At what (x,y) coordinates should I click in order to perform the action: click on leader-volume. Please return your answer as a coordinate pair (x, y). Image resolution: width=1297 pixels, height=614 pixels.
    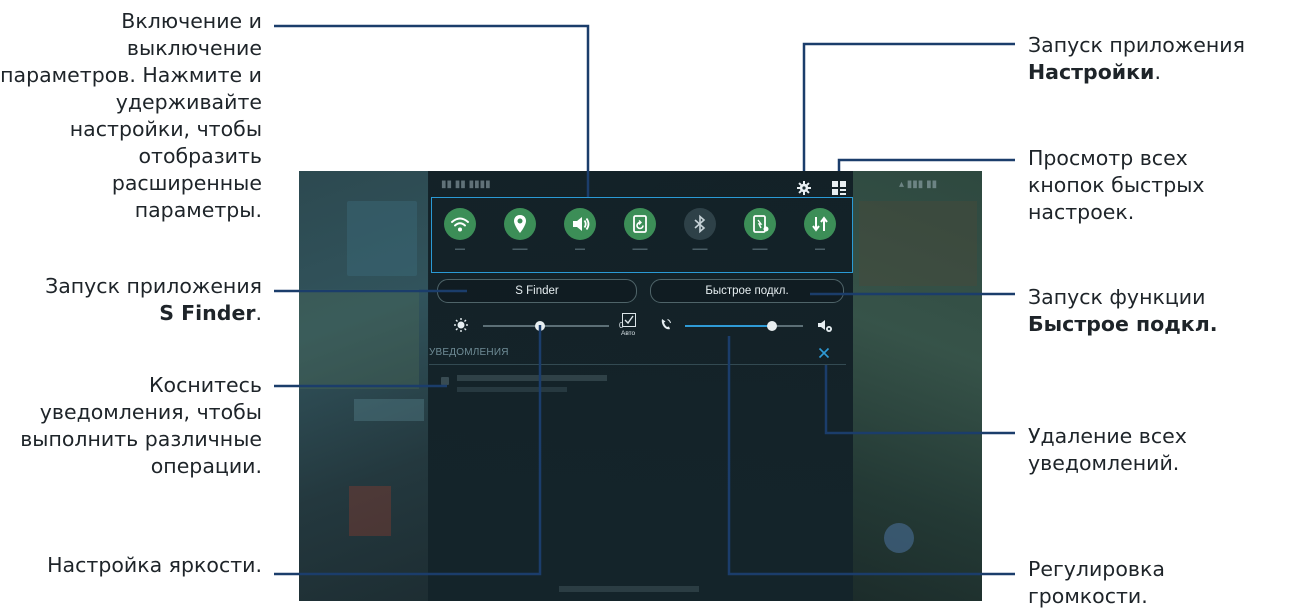
    Looking at the image, I should click on (871, 456).